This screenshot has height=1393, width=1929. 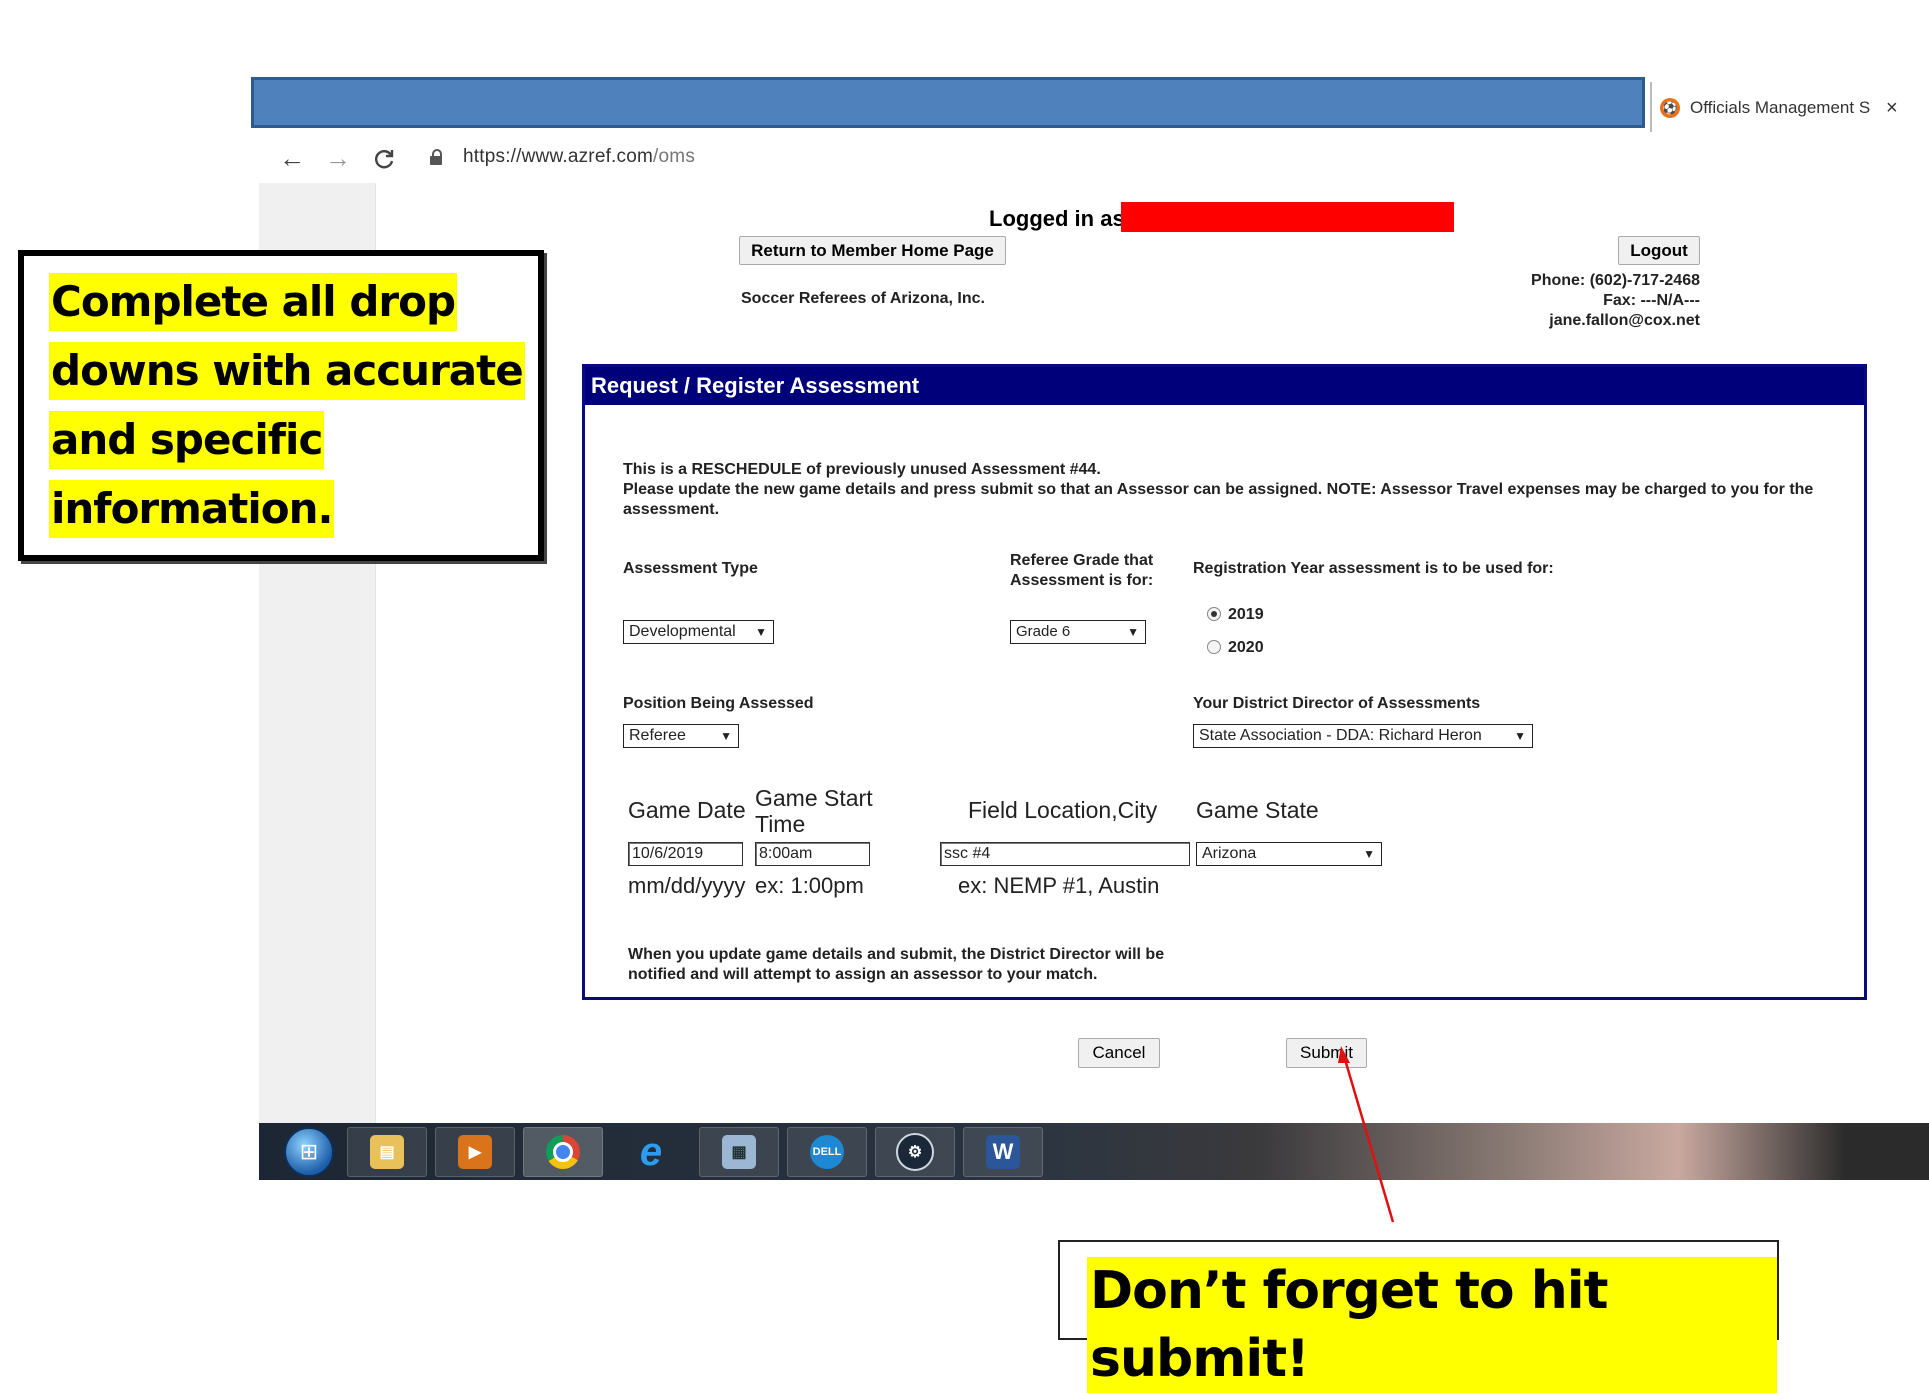 I want to click on pointer-arrow, so click(x=1366, y=1134).